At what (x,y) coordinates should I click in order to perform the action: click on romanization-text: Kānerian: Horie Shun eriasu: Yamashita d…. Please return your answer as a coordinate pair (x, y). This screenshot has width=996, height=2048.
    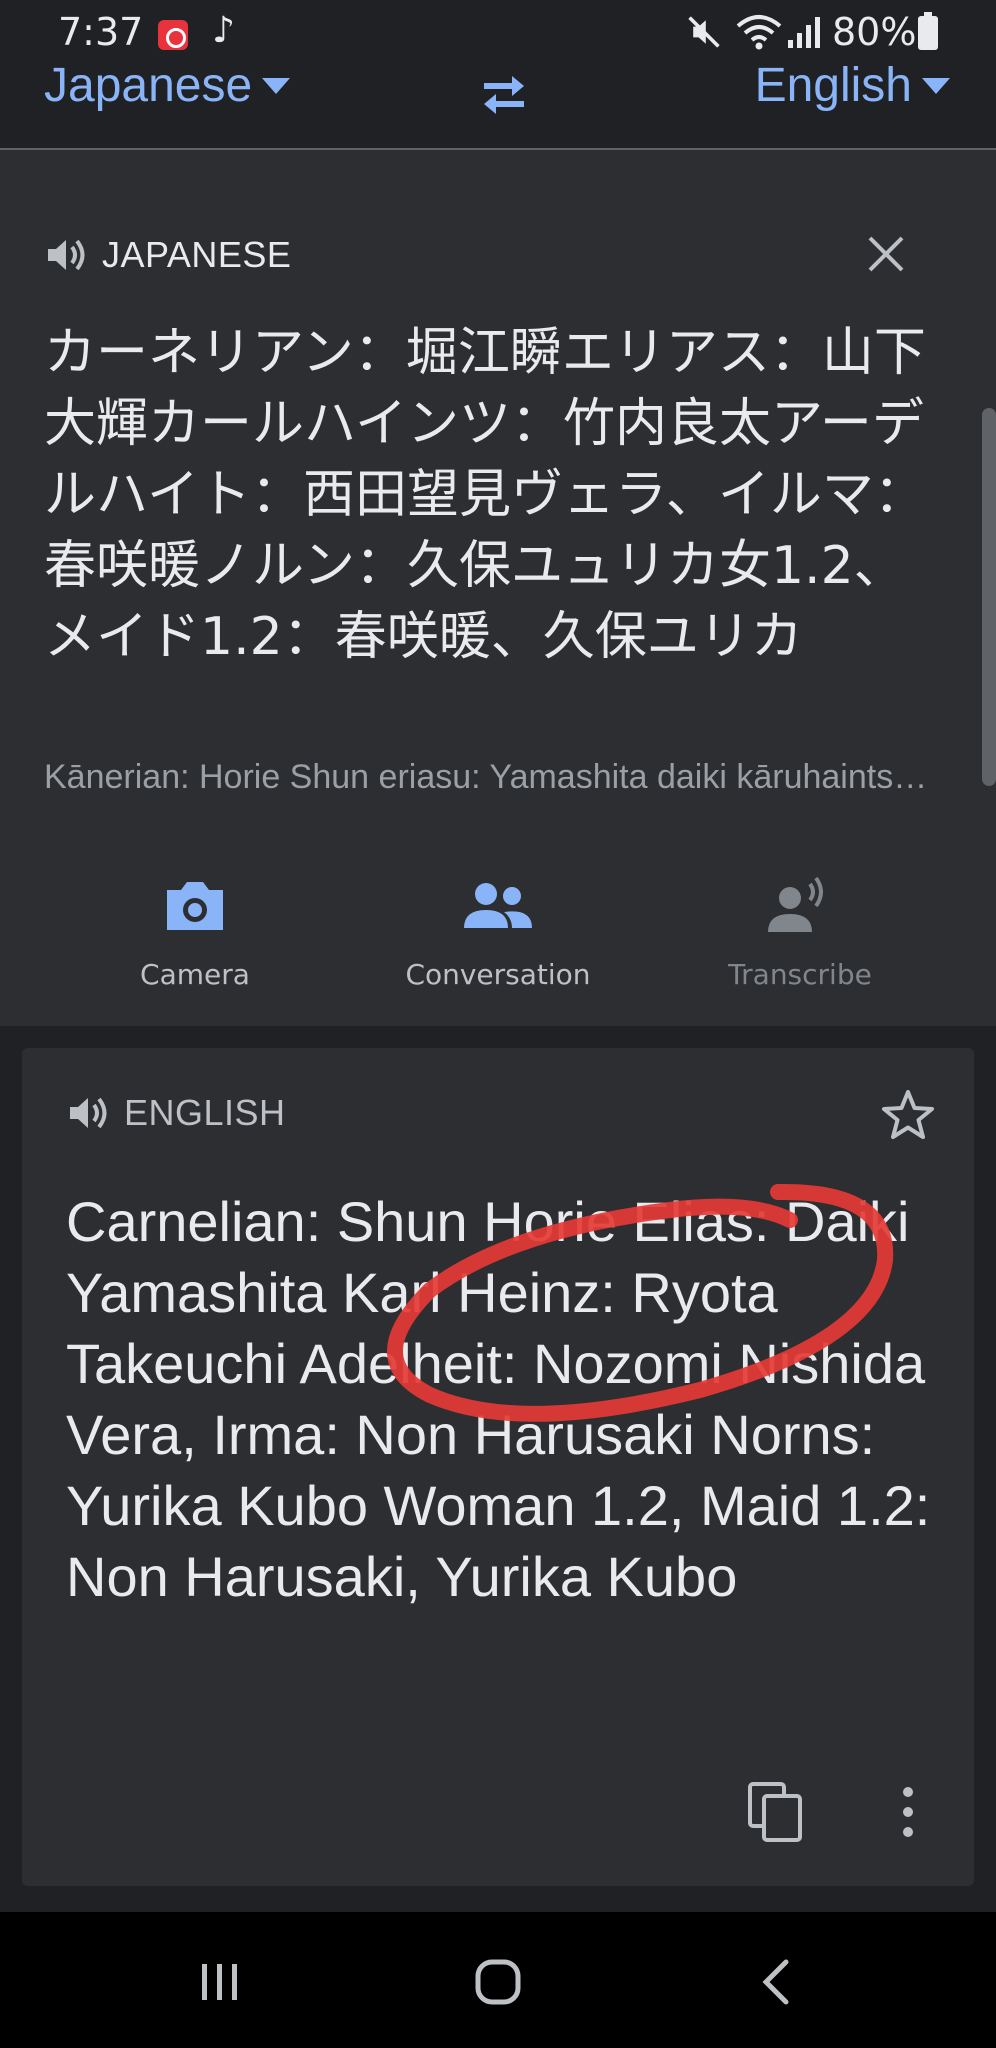
    Looking at the image, I should click on (494, 777).